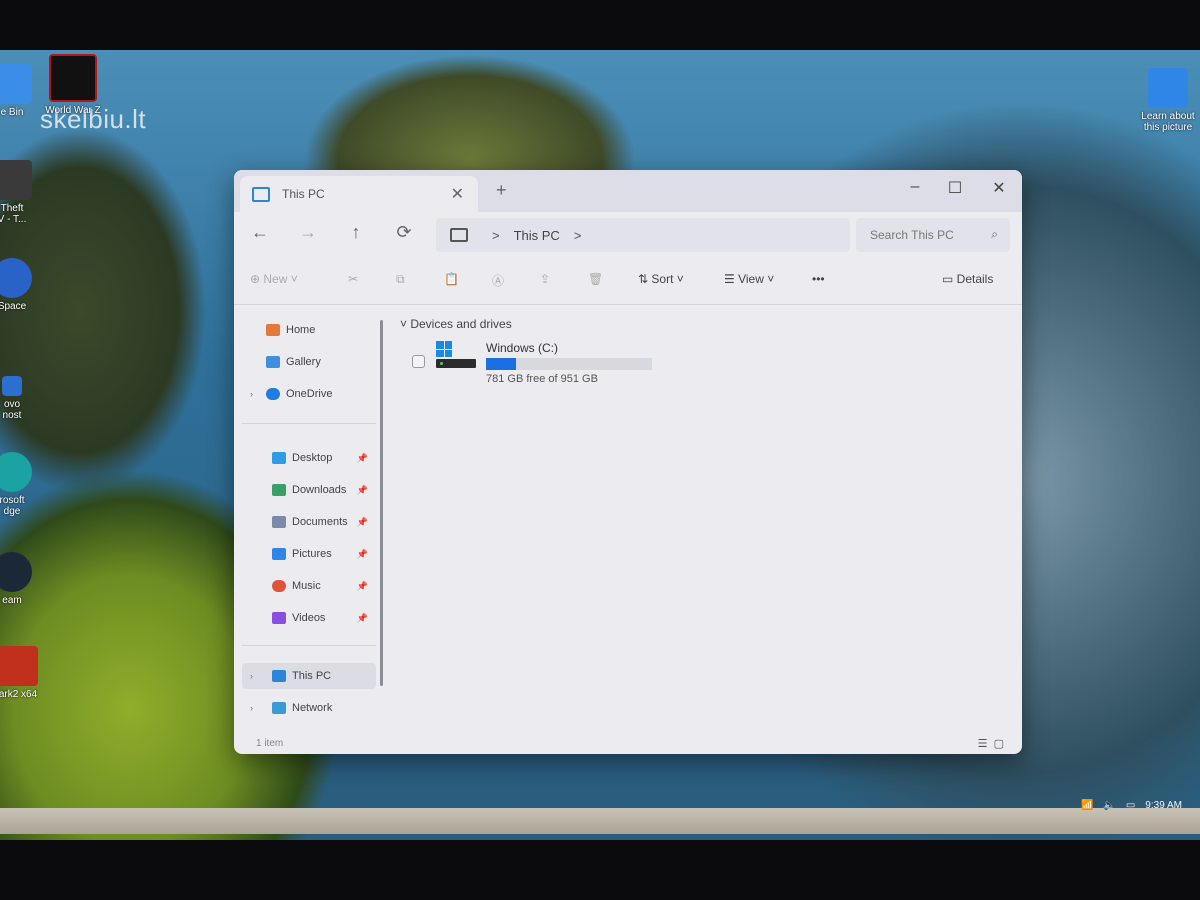 This screenshot has width=1200, height=900. I want to click on desktop-icon-label: rosoft dge, so click(12, 506).